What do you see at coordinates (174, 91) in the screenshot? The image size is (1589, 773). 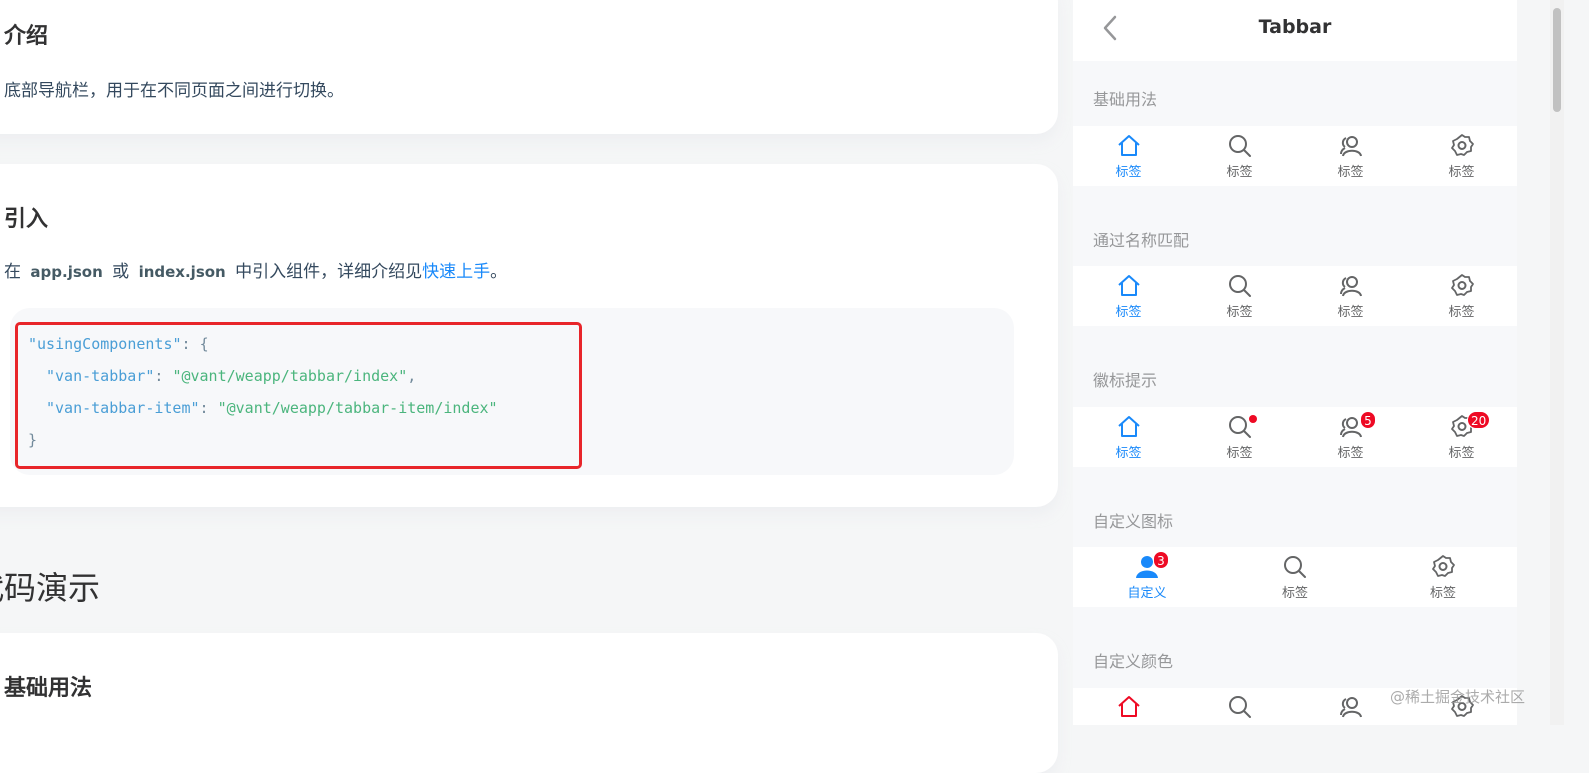 I see `intro-text: 底部导航栏，用于在不同页面之间进行切换。` at bounding box center [174, 91].